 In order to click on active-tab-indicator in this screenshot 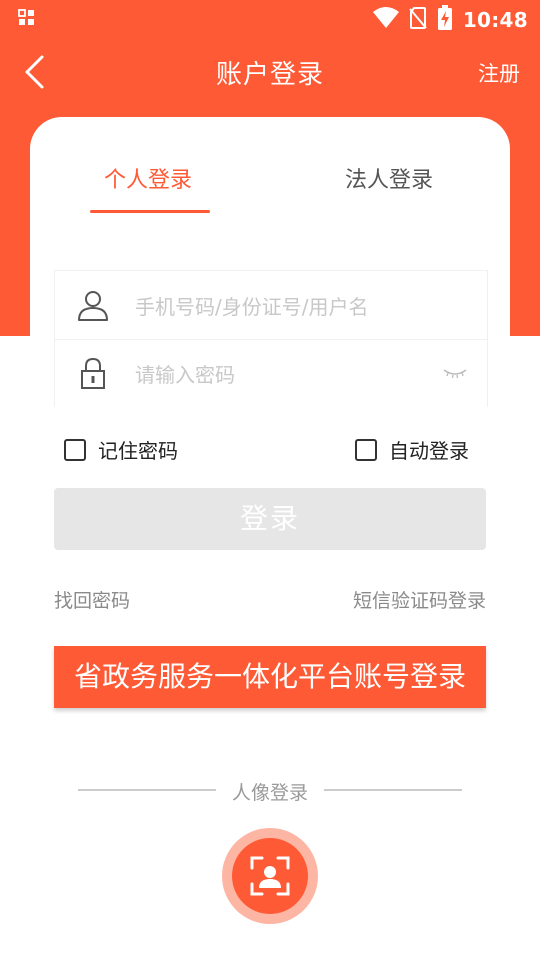, I will do `click(150, 211)`.